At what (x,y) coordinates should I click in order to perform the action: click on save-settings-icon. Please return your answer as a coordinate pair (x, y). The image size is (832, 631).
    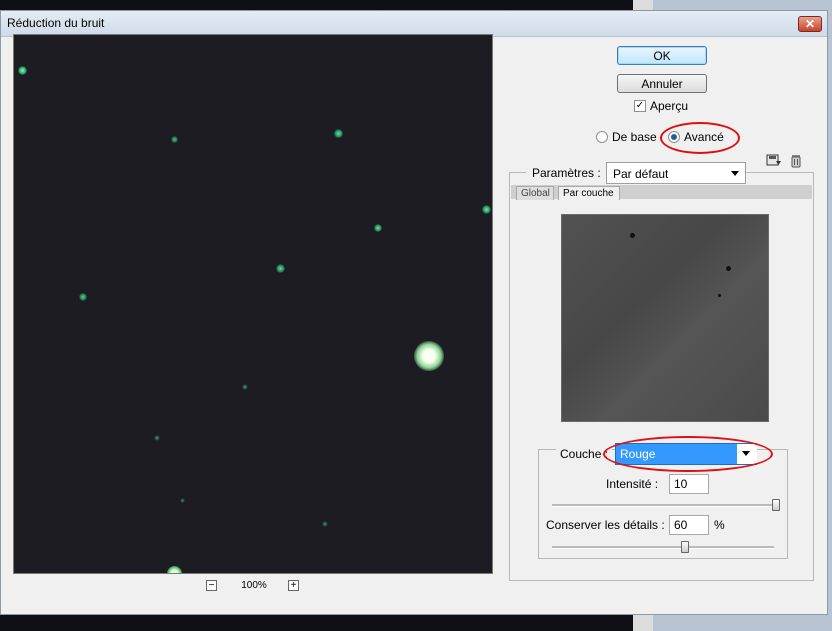
    Looking at the image, I should click on (774, 160).